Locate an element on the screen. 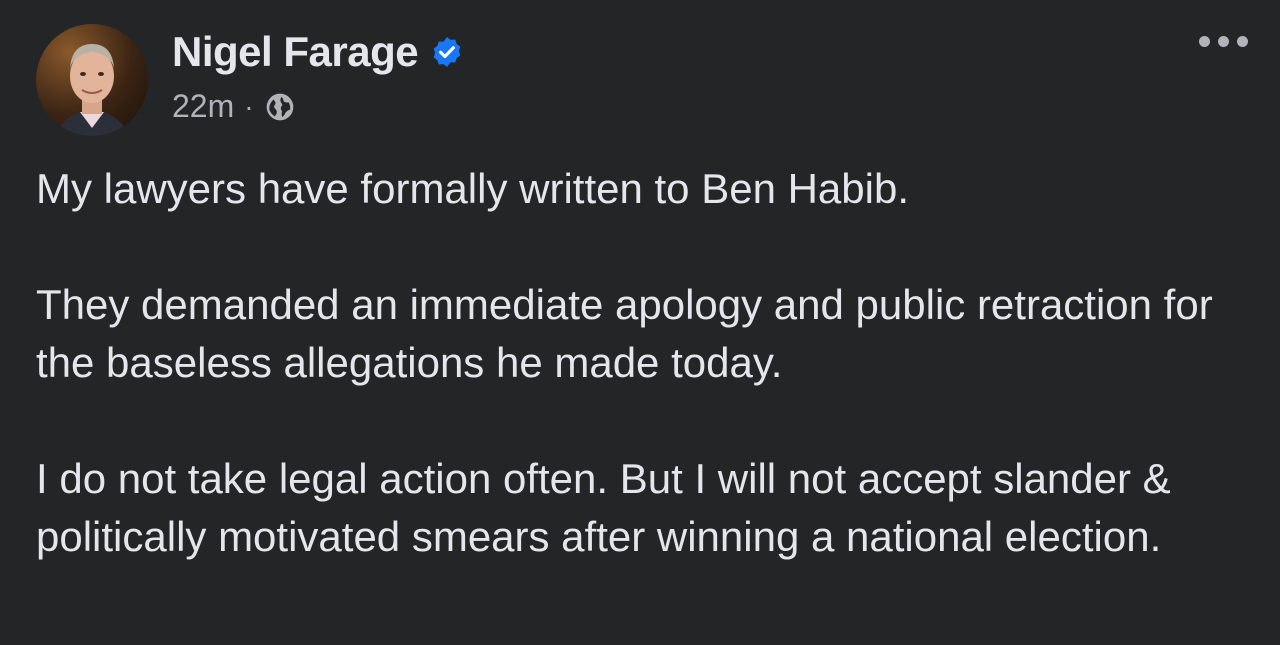 Image resolution: width=1280 pixels, height=645 pixels. post-timestamp: 22m is located at coordinates (203, 106).